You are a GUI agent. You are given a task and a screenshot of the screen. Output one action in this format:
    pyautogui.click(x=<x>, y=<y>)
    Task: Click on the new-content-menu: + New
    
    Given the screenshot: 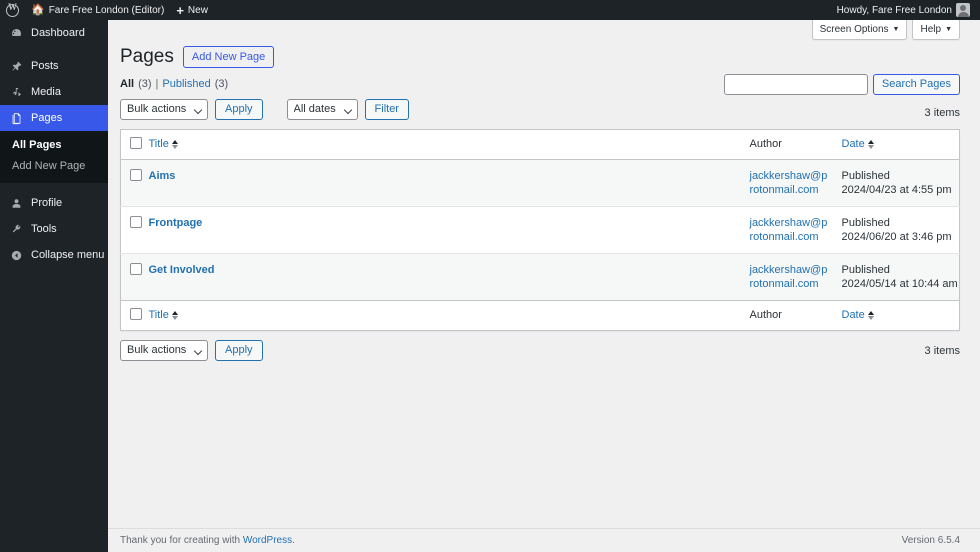 What is the action you would take?
    pyautogui.click(x=192, y=10)
    